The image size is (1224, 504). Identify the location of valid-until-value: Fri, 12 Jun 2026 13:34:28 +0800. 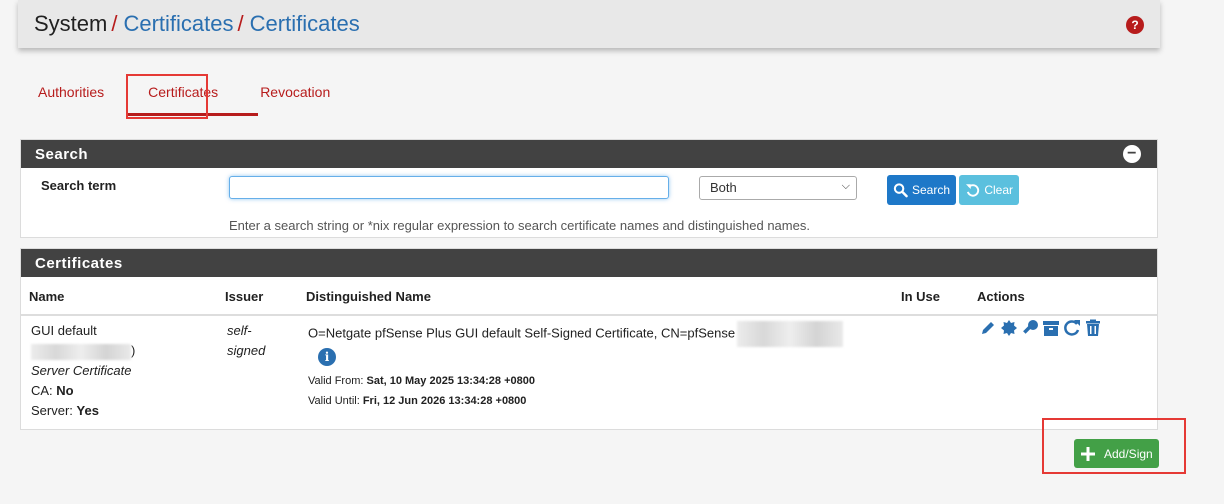
(444, 401).